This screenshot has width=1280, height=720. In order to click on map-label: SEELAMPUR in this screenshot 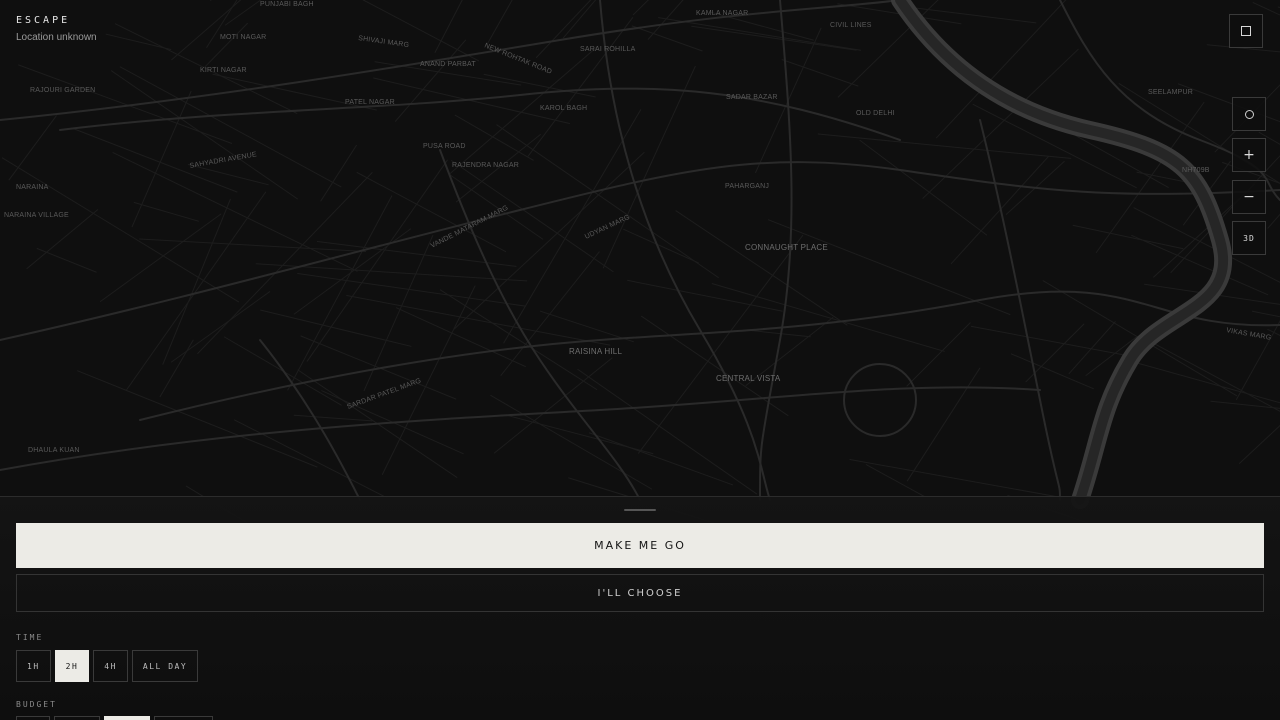, I will do `click(1170, 92)`.